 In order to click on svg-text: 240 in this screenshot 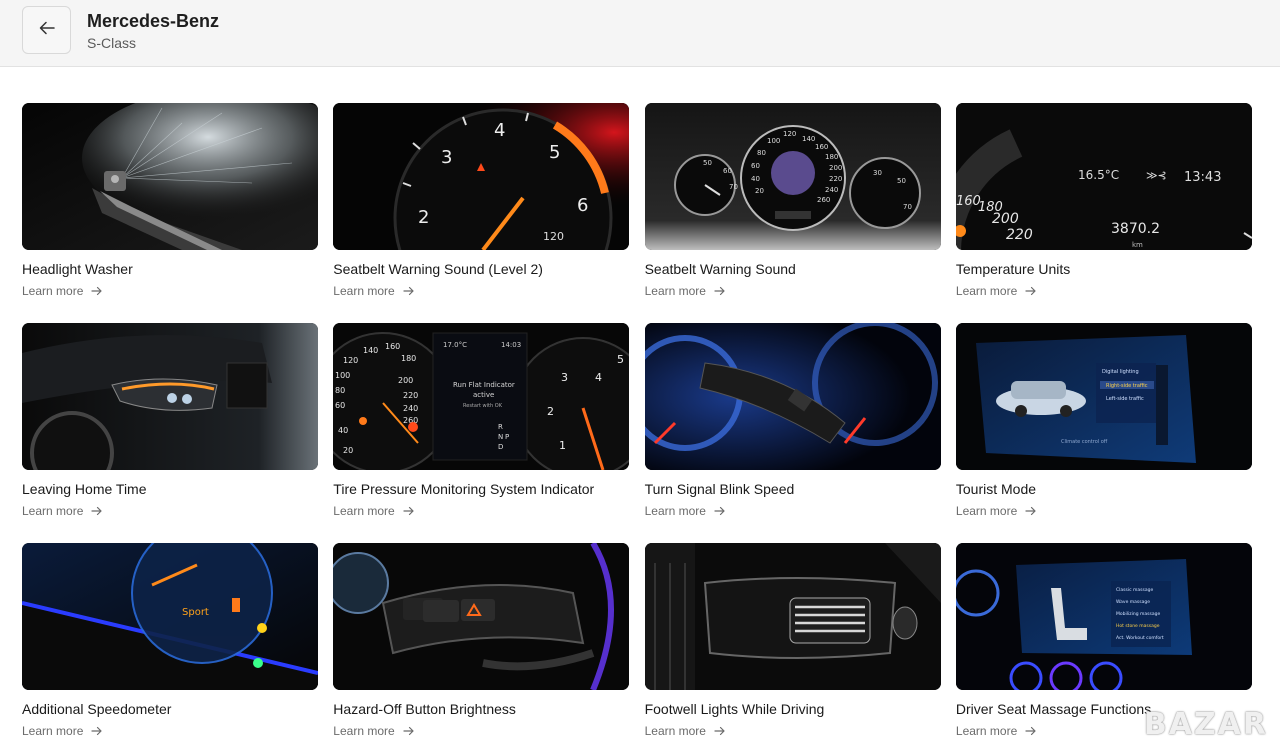, I will do `click(831, 190)`.